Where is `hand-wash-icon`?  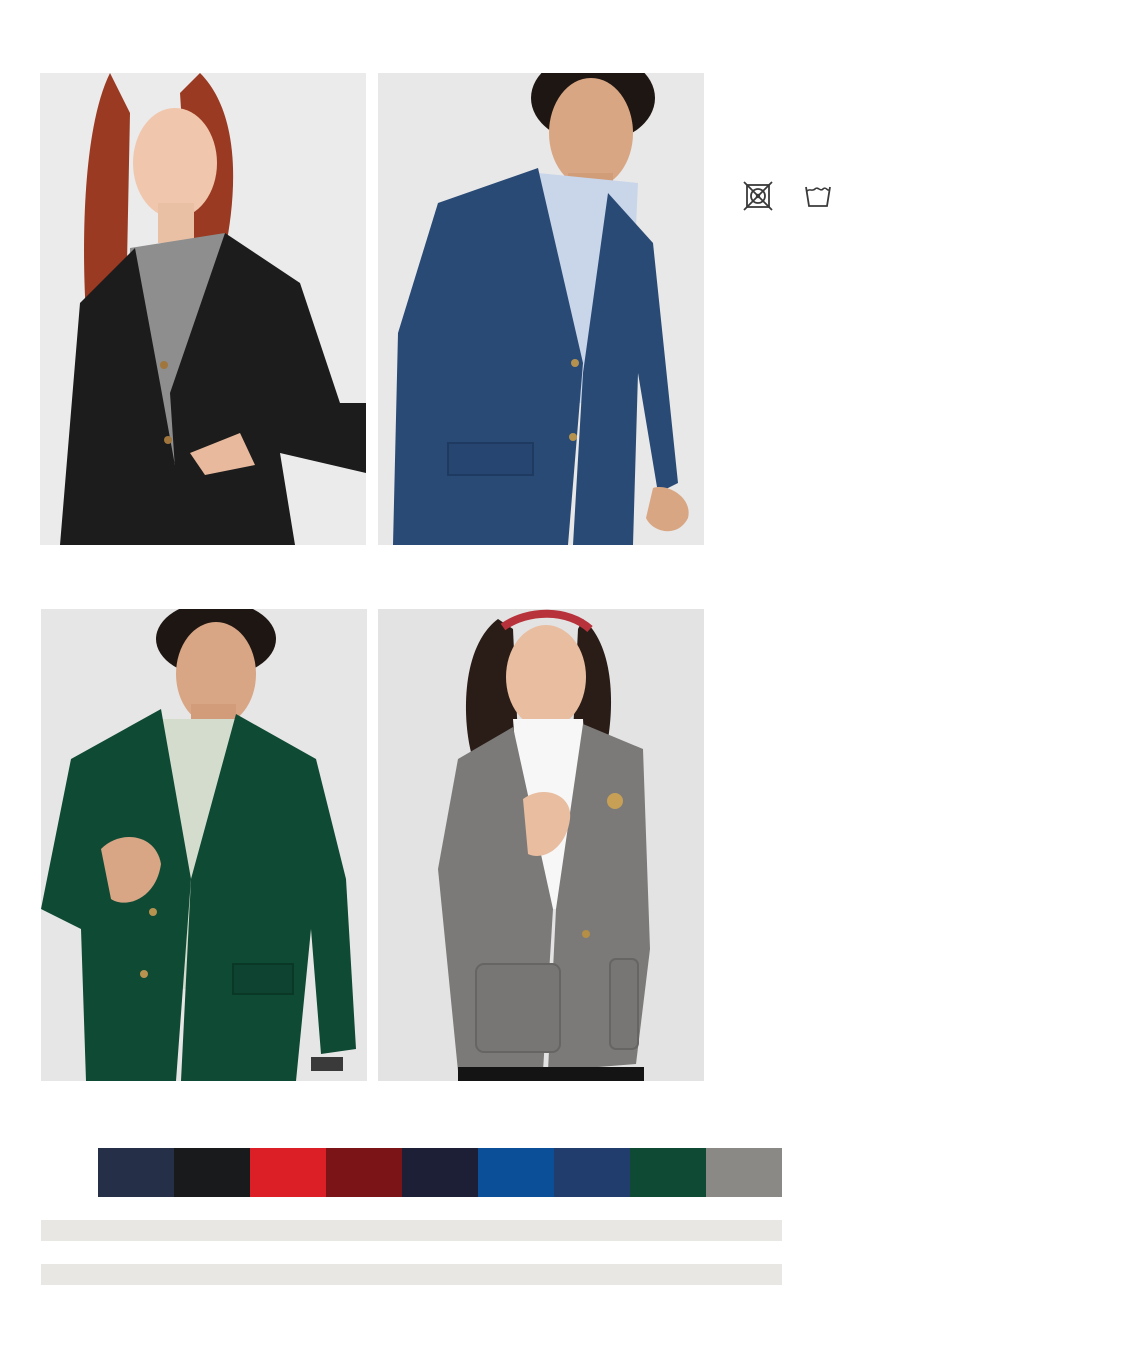
hand-wash-icon is located at coordinates (818, 196).